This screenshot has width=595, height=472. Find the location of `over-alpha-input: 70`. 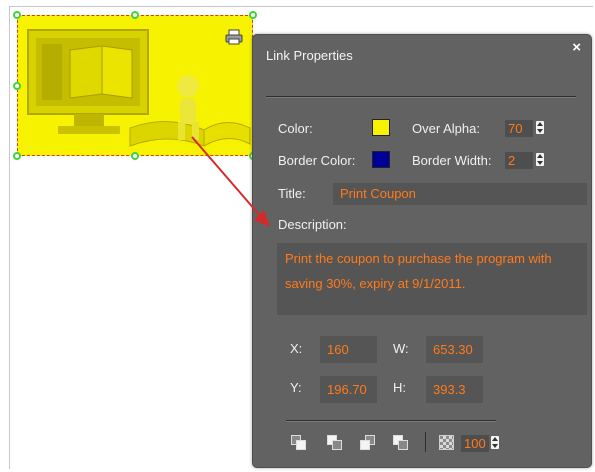

over-alpha-input: 70 is located at coordinates (519, 128).